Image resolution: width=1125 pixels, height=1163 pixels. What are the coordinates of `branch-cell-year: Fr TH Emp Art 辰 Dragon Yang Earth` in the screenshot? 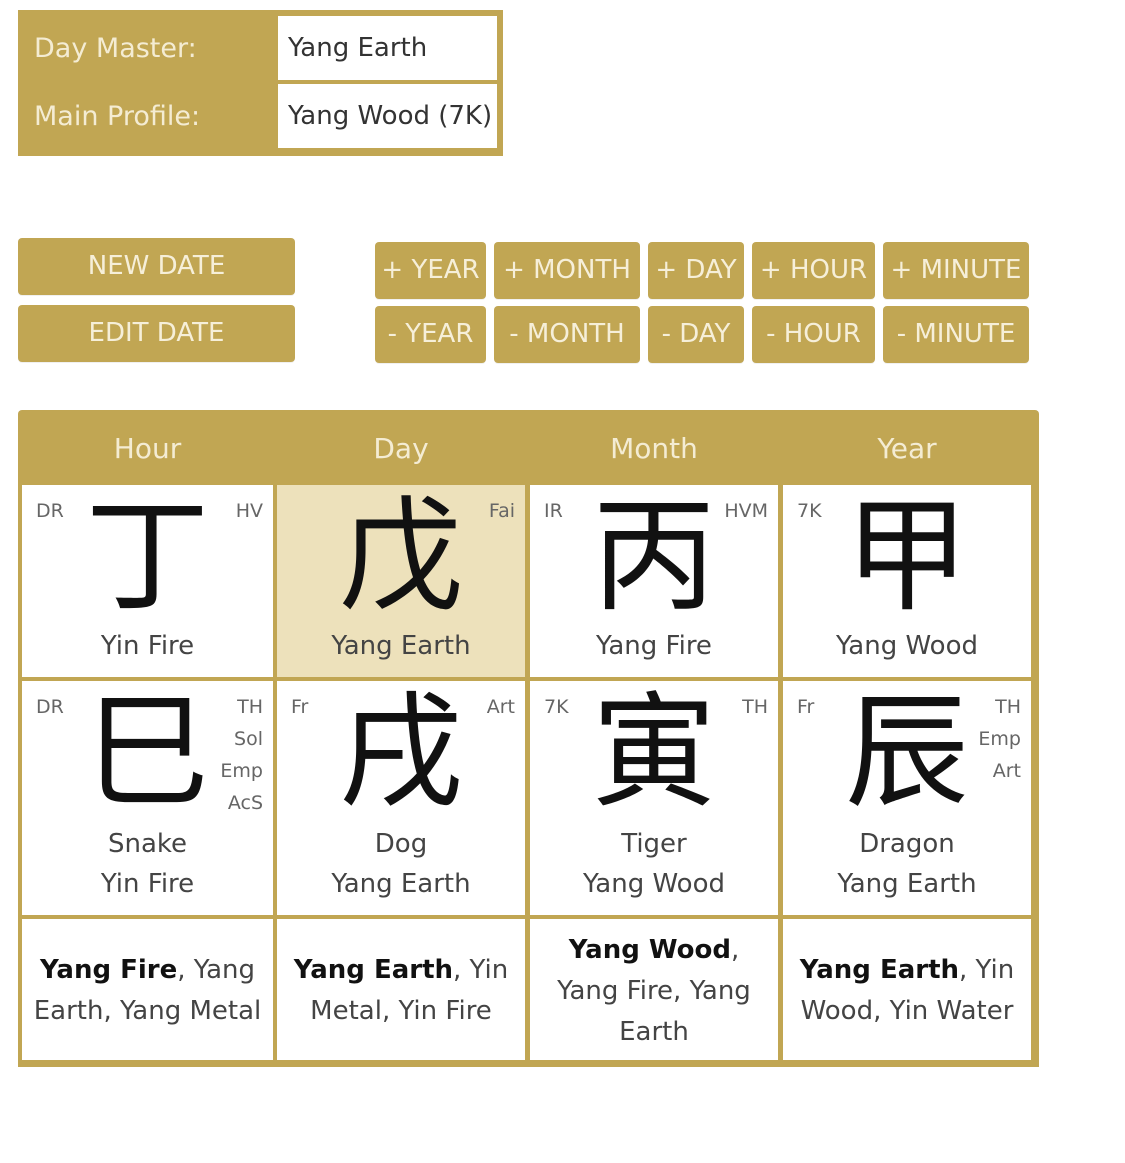 It's located at (907, 798).